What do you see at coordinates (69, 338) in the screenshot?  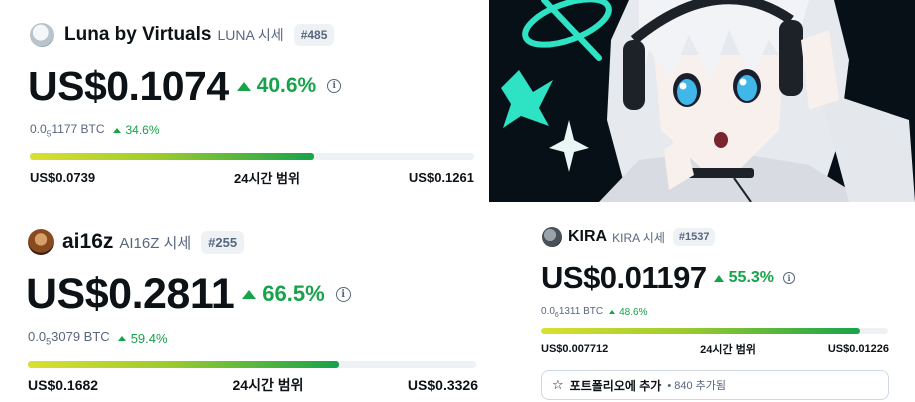 I see `btc-price: 0.053079 BTC` at bounding box center [69, 338].